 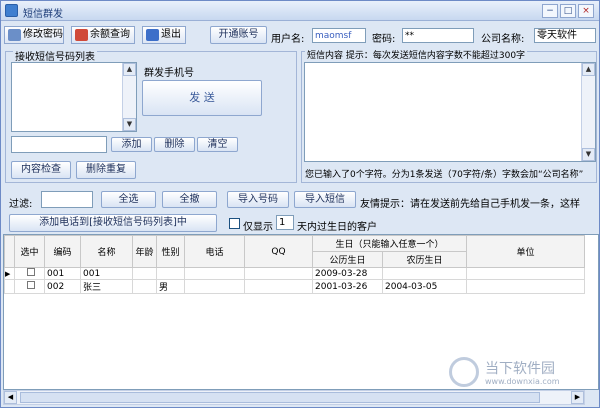 What do you see at coordinates (258, 227) in the screenshot?
I see `only-show-label: 仅显示` at bounding box center [258, 227].